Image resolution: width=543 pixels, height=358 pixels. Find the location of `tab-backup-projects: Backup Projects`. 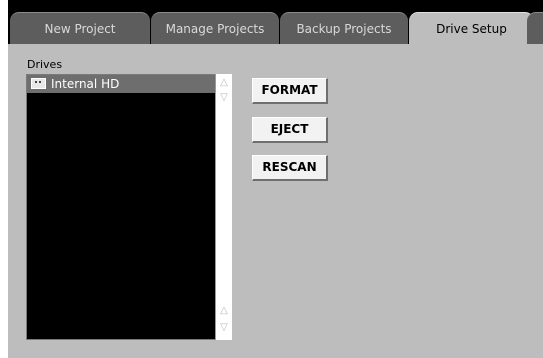

tab-backup-projects: Backup Projects is located at coordinates (344, 28).